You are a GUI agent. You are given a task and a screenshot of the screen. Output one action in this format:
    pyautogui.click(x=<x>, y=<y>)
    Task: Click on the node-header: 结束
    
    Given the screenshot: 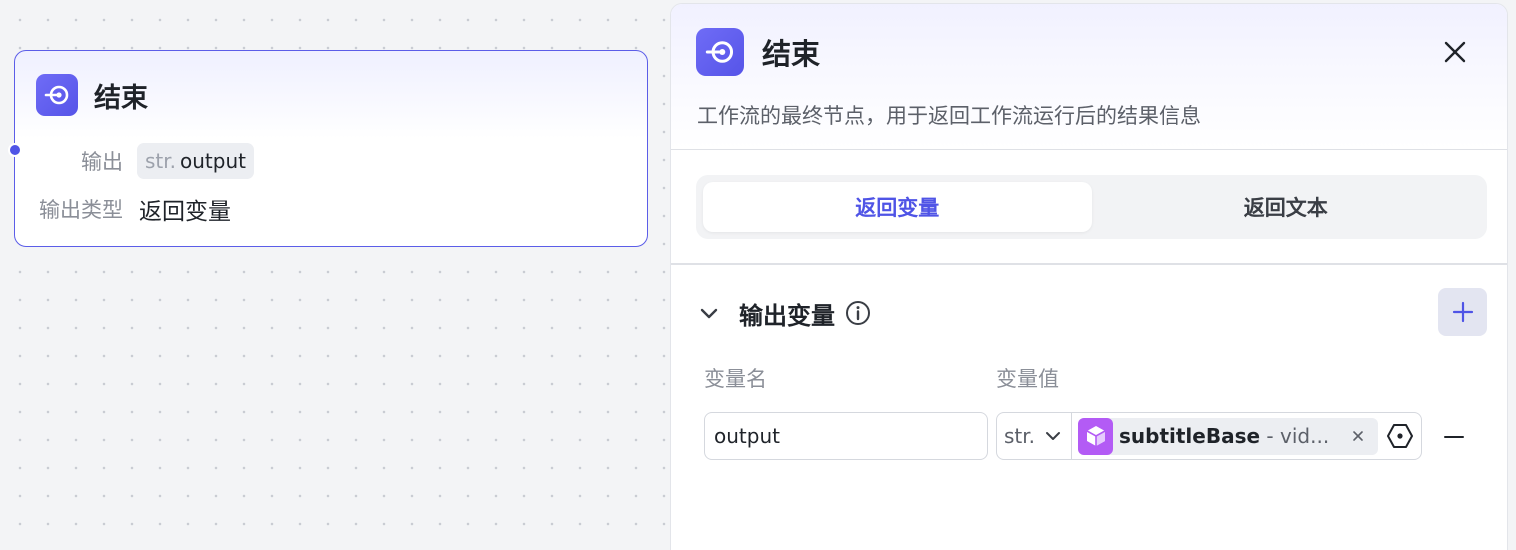 What is the action you would take?
    pyautogui.click(x=92, y=95)
    